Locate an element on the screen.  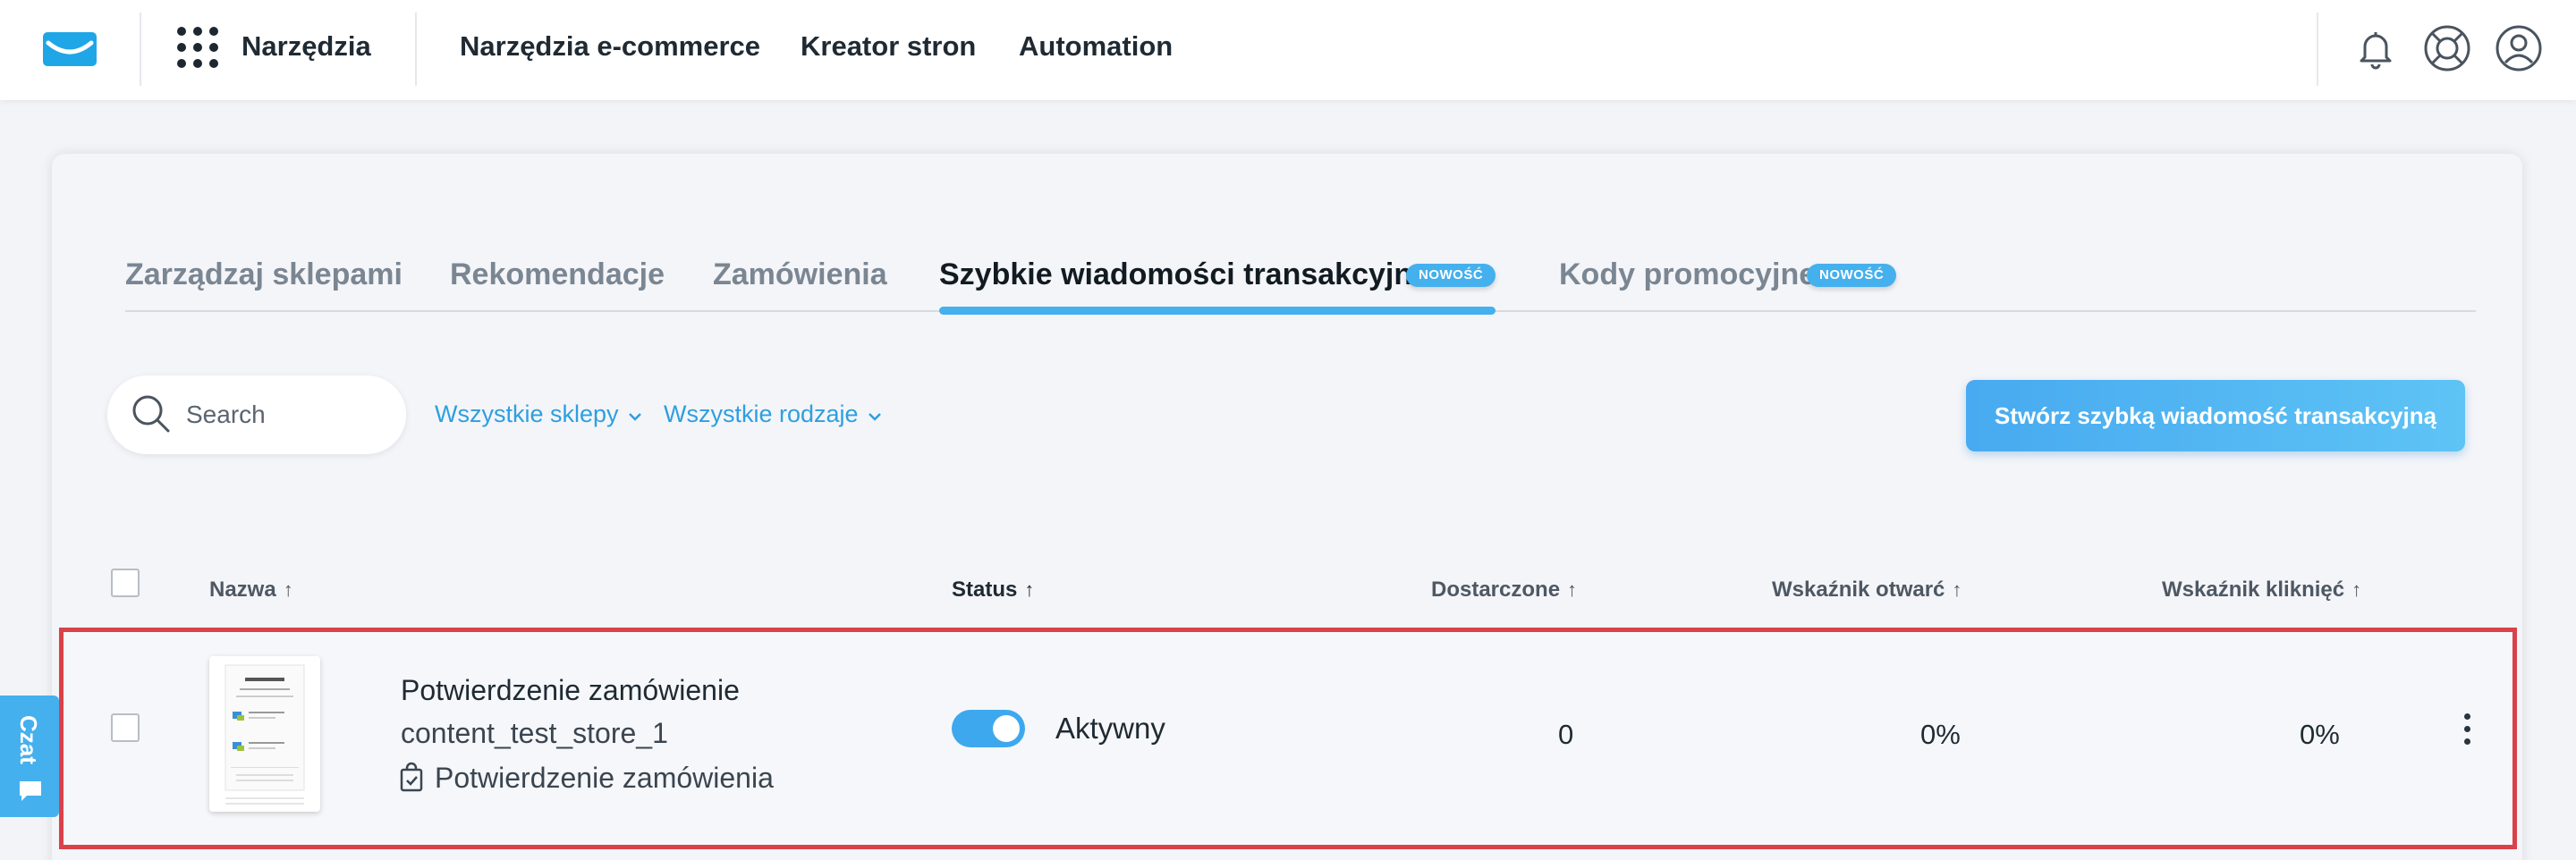
click-rate-value: 0% is located at coordinates (2320, 734).